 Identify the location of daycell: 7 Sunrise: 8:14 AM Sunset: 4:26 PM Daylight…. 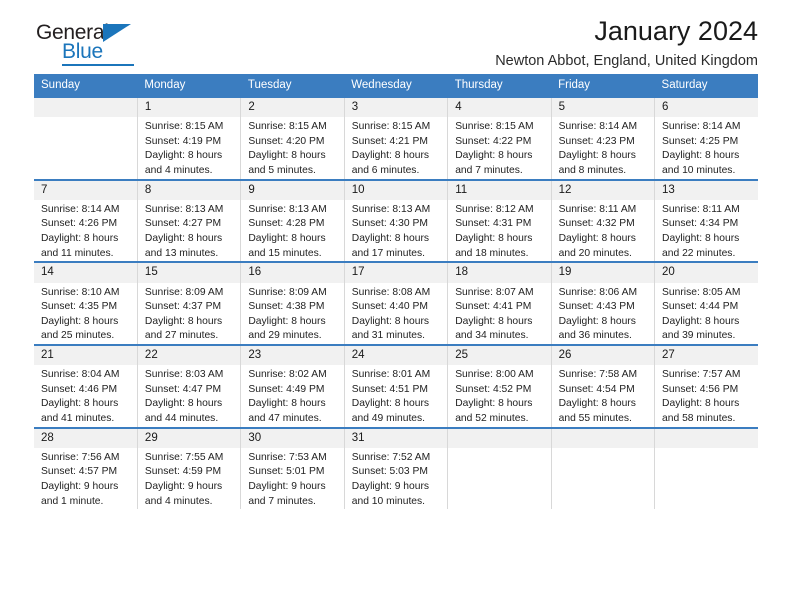
(85, 221).